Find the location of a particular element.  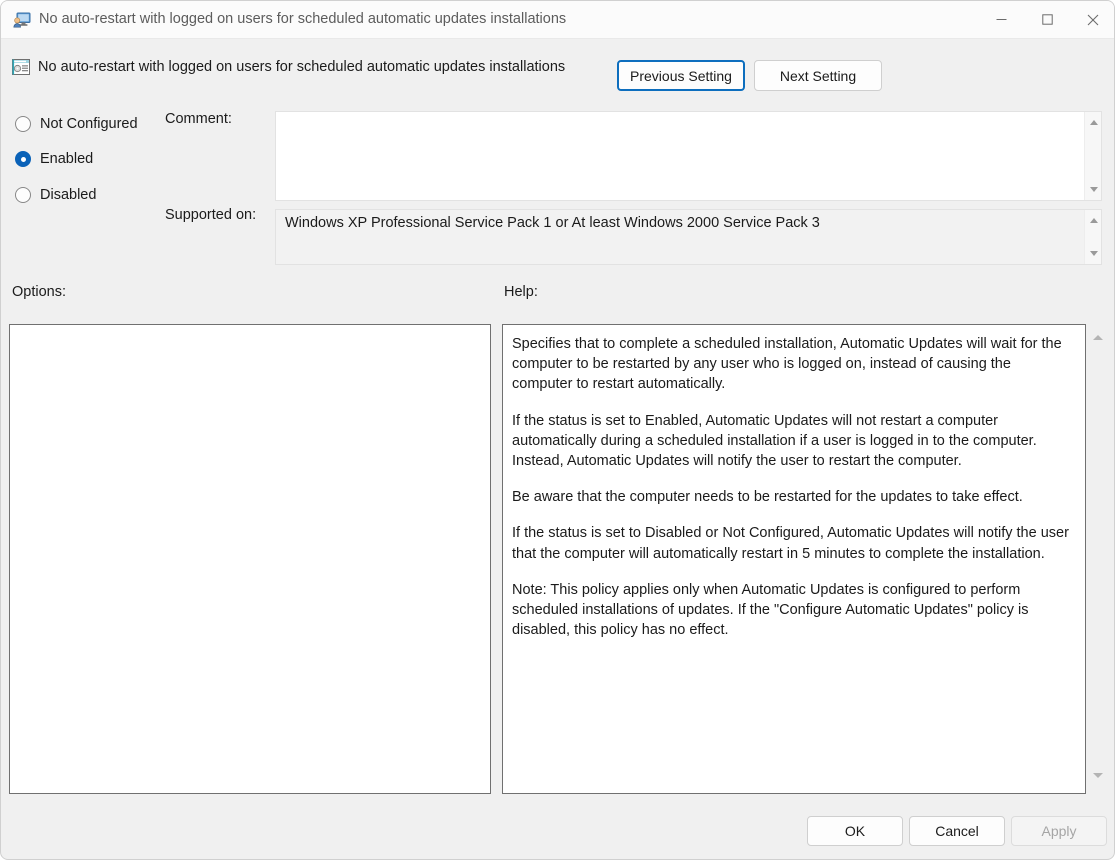

radio-mark-disabled is located at coordinates (23, 195).